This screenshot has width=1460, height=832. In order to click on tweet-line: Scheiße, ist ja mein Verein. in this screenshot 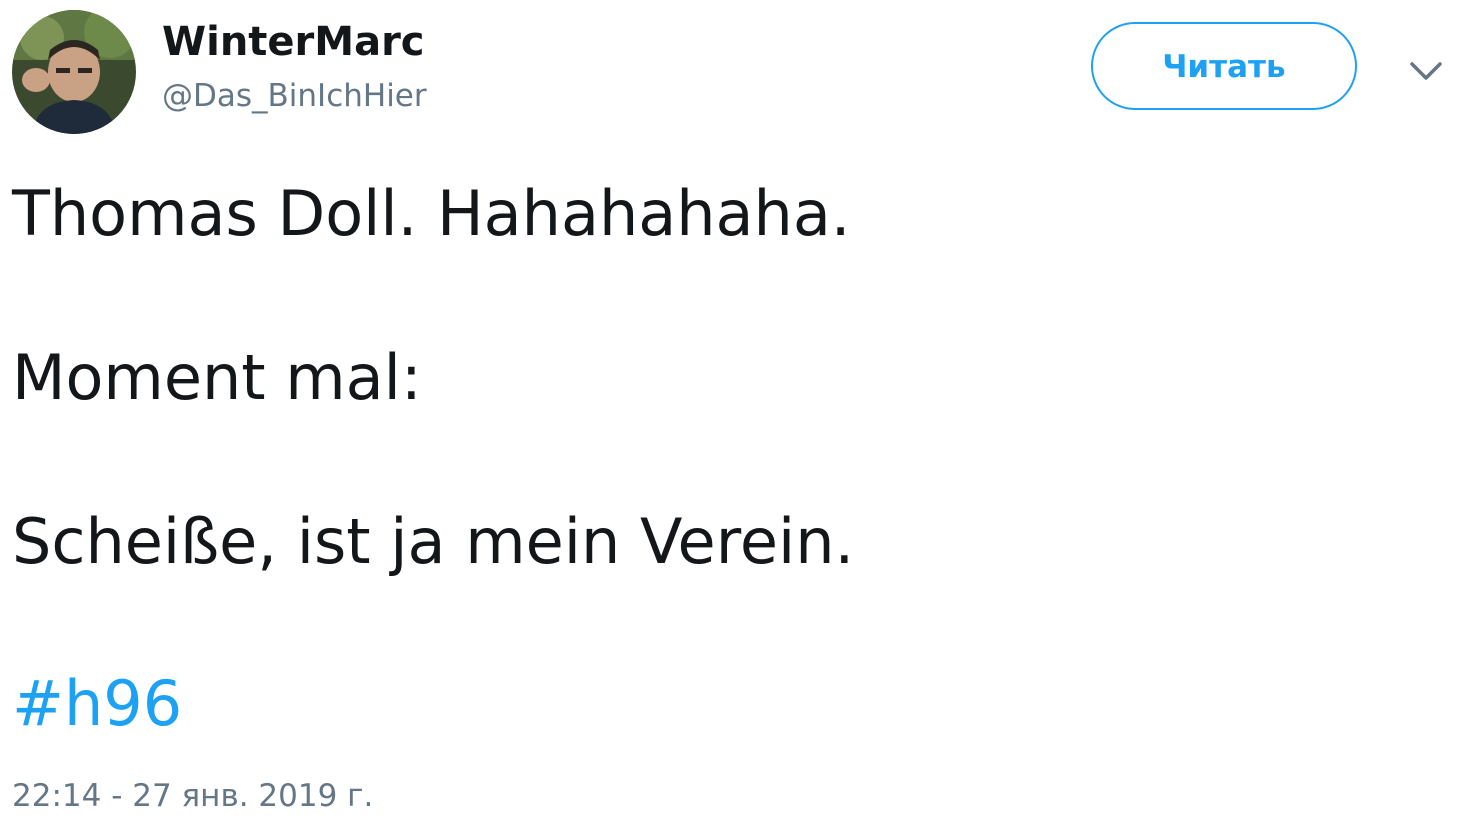, I will do `click(433, 541)`.